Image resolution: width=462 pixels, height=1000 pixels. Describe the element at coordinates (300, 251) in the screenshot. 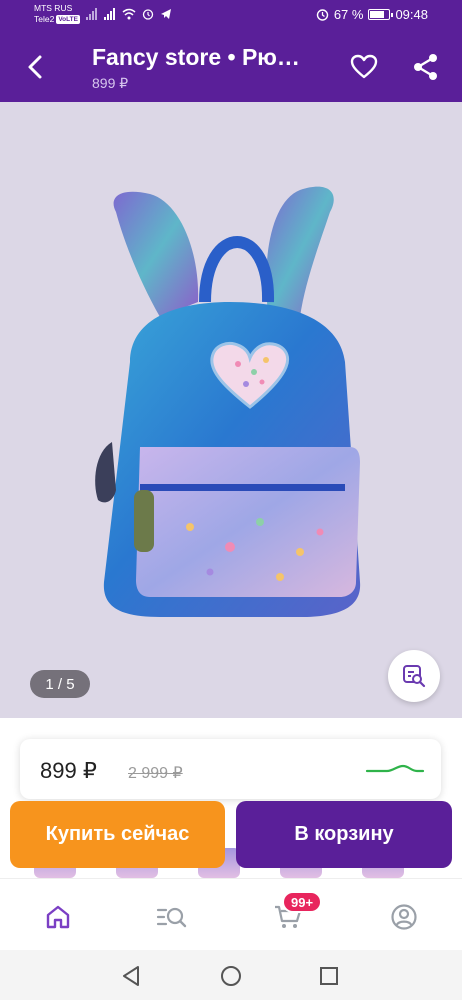

I see `right-ear` at that location.